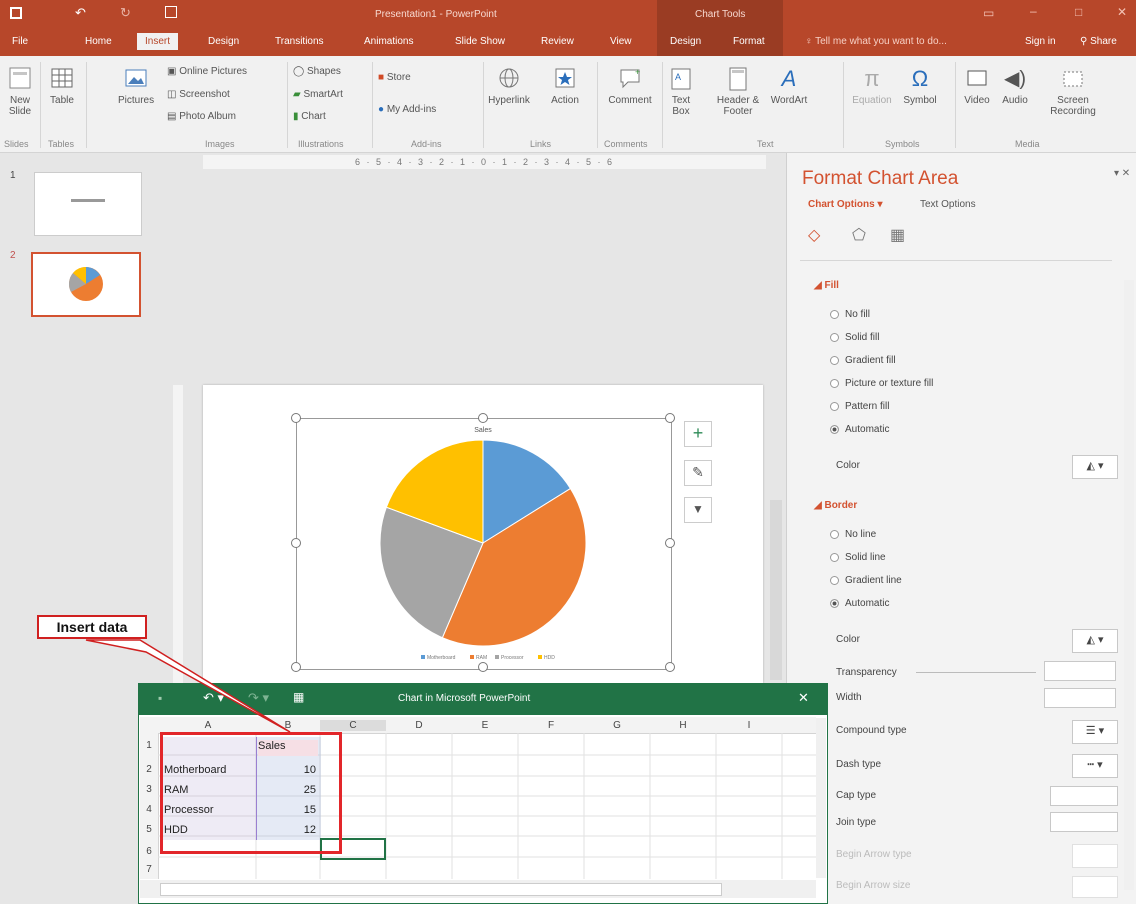  Describe the element at coordinates (859, 603) in the screenshot. I see `radio-automatic-line: Automatic` at that location.